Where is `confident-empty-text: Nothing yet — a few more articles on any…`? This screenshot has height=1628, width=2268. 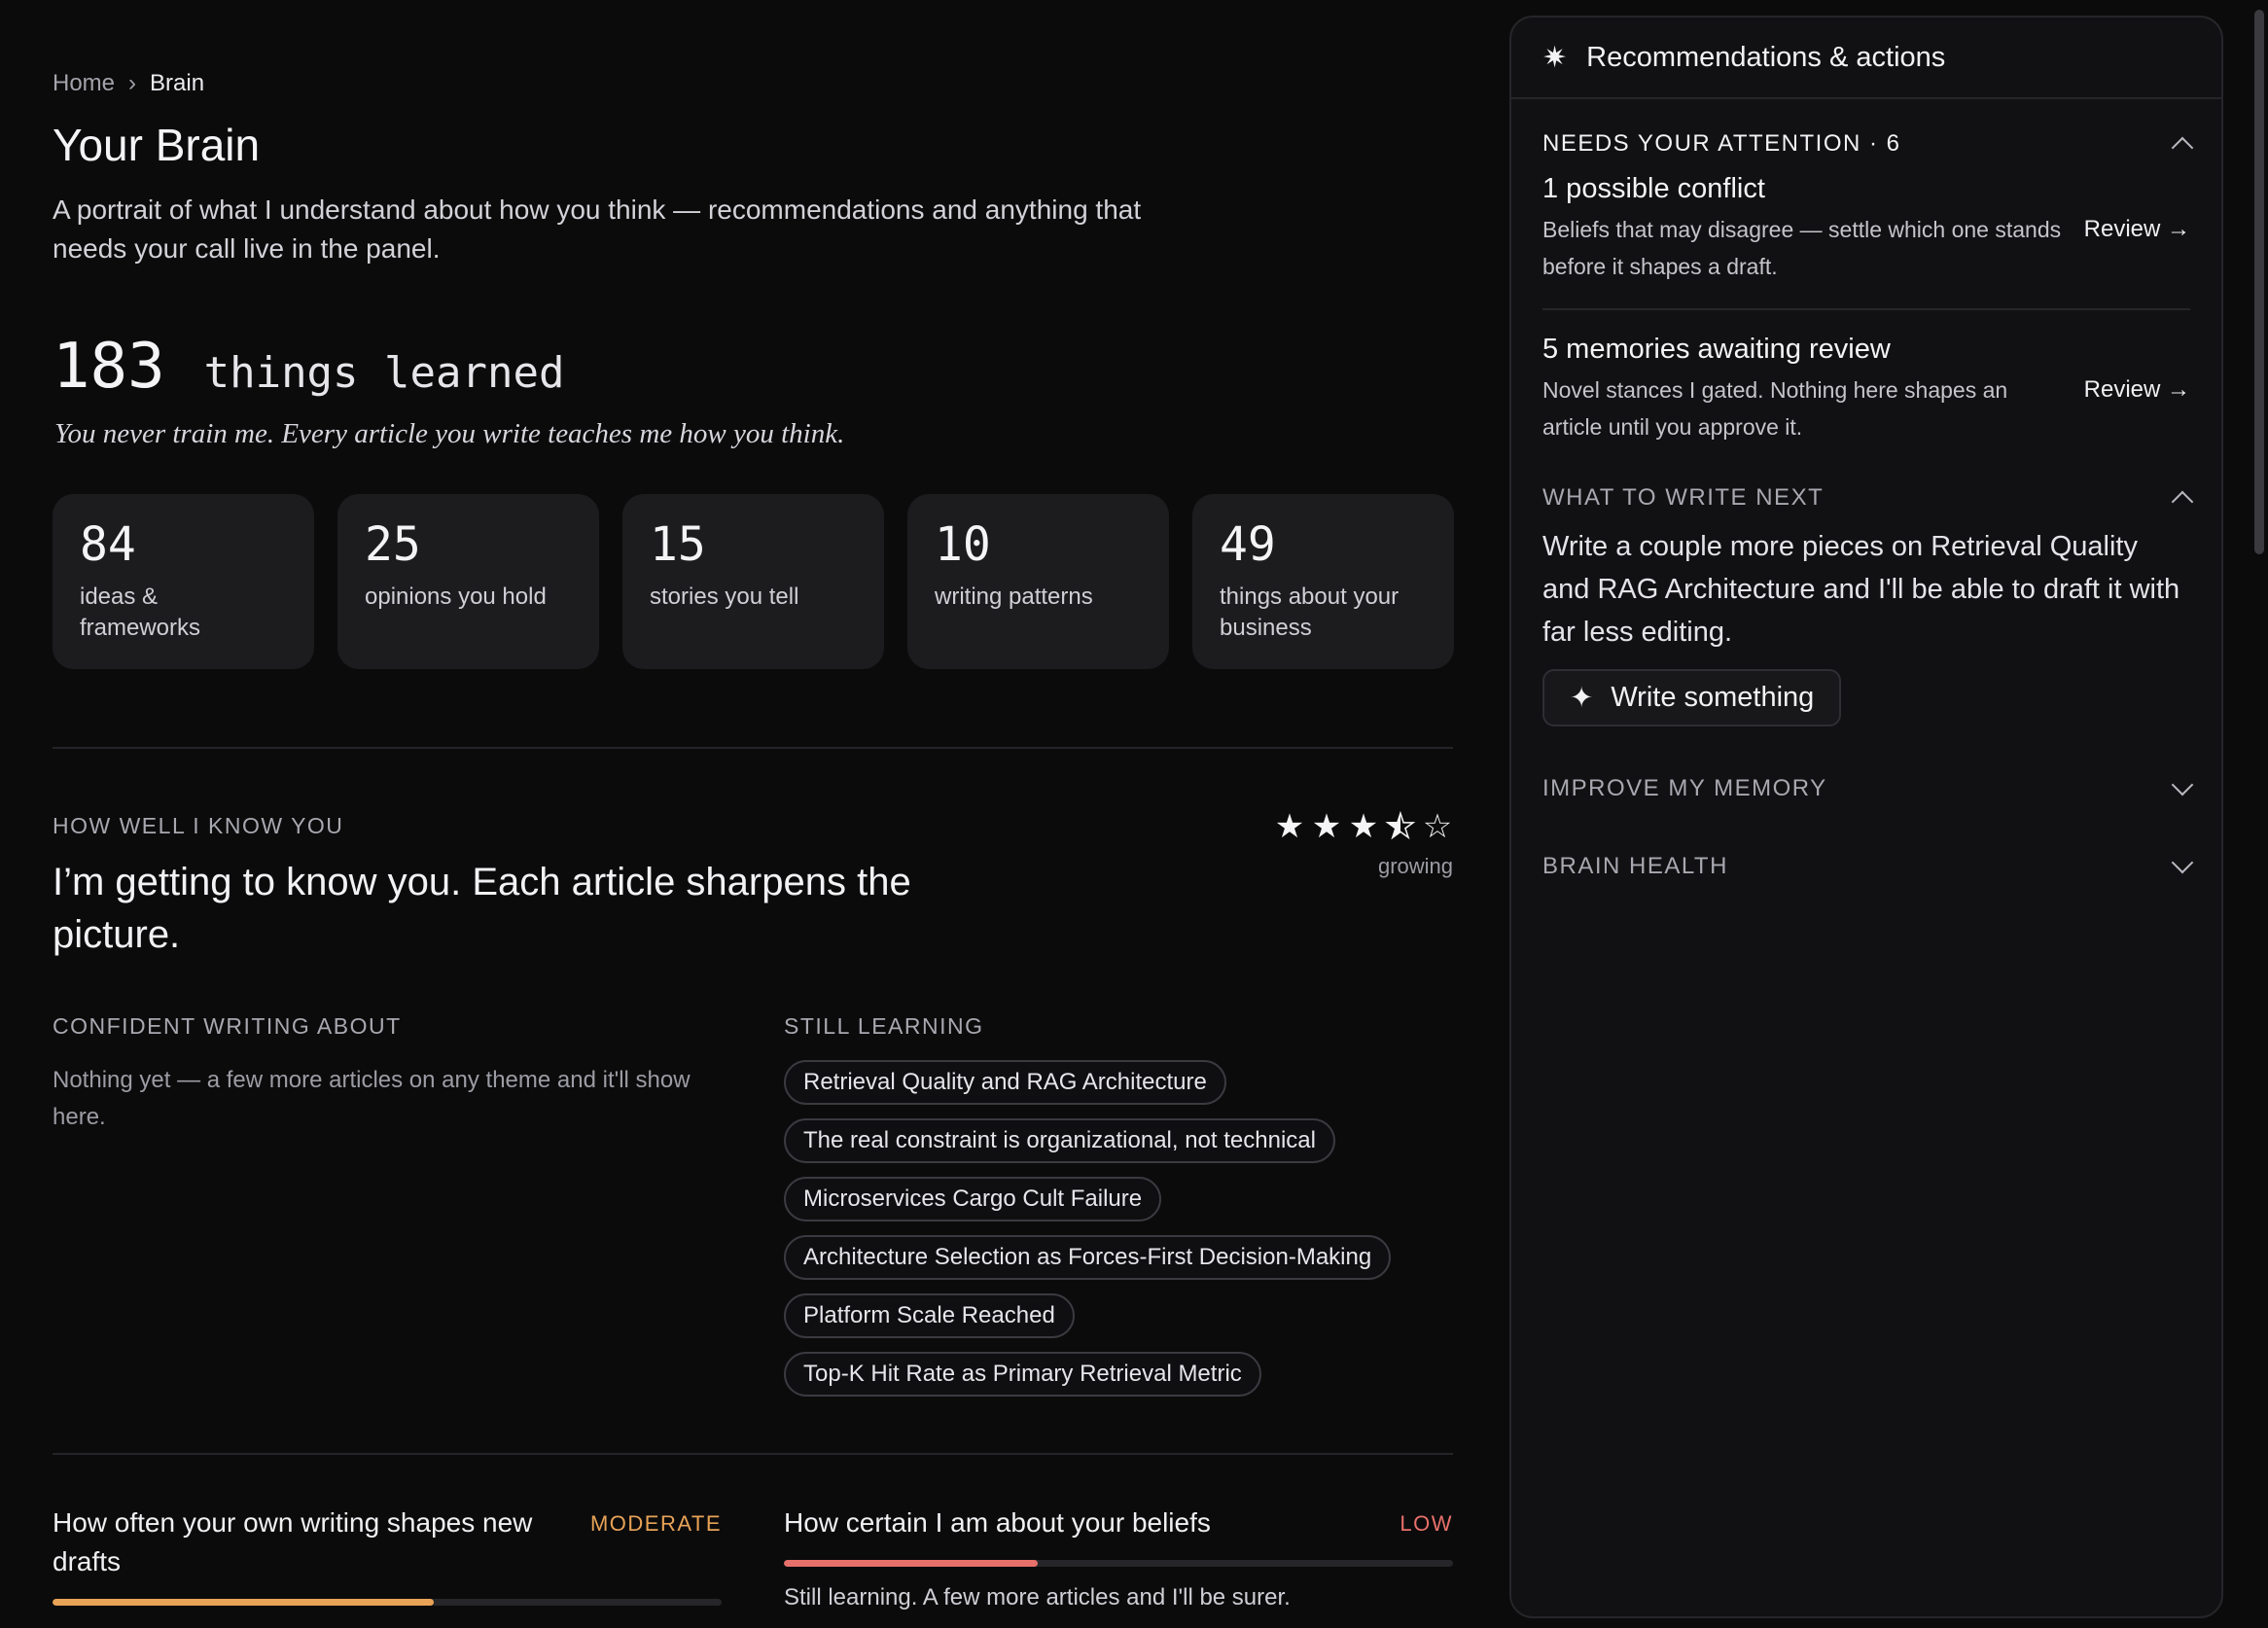 confident-empty-text: Nothing yet — a few more articles on any… is located at coordinates (372, 1098).